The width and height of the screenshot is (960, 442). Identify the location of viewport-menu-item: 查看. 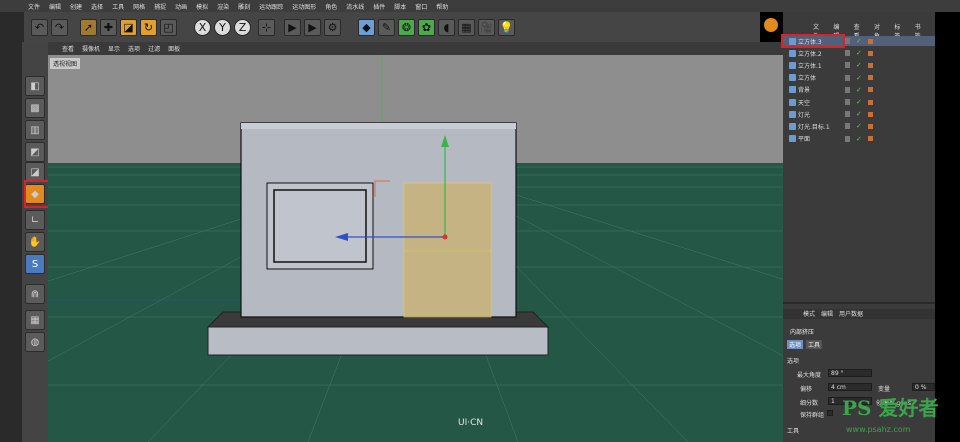
(68, 48).